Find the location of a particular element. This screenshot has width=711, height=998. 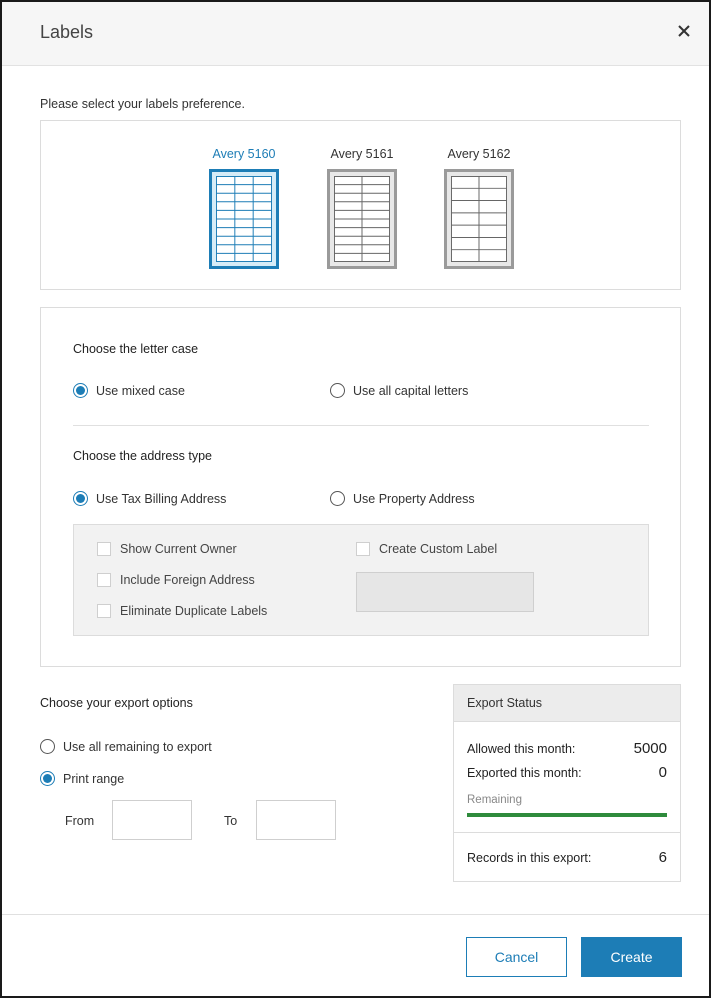

allowed-label: Allowed this month: is located at coordinates (521, 749).